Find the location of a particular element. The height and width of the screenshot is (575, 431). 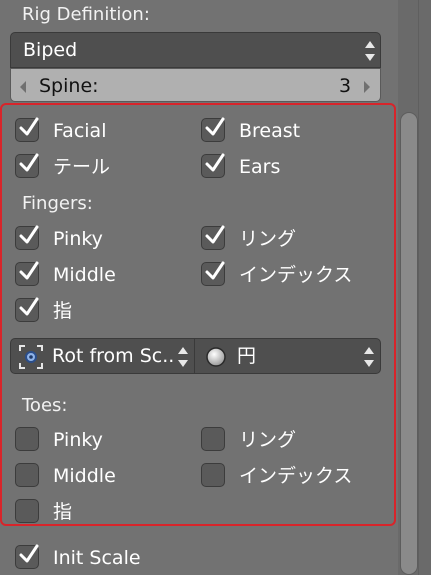

tail-checkbox is located at coordinates (27, 165).